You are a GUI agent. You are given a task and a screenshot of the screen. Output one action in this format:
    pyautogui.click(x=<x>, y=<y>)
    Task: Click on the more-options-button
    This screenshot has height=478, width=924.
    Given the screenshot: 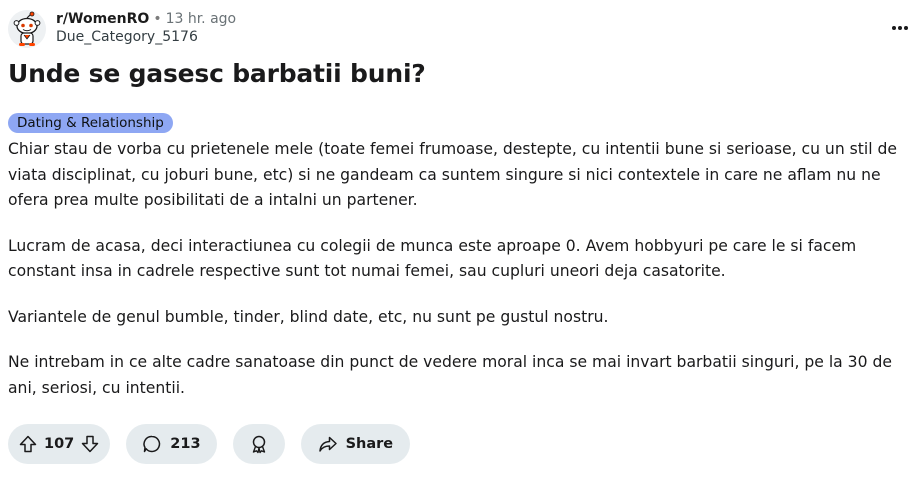 What is the action you would take?
    pyautogui.click(x=900, y=28)
    